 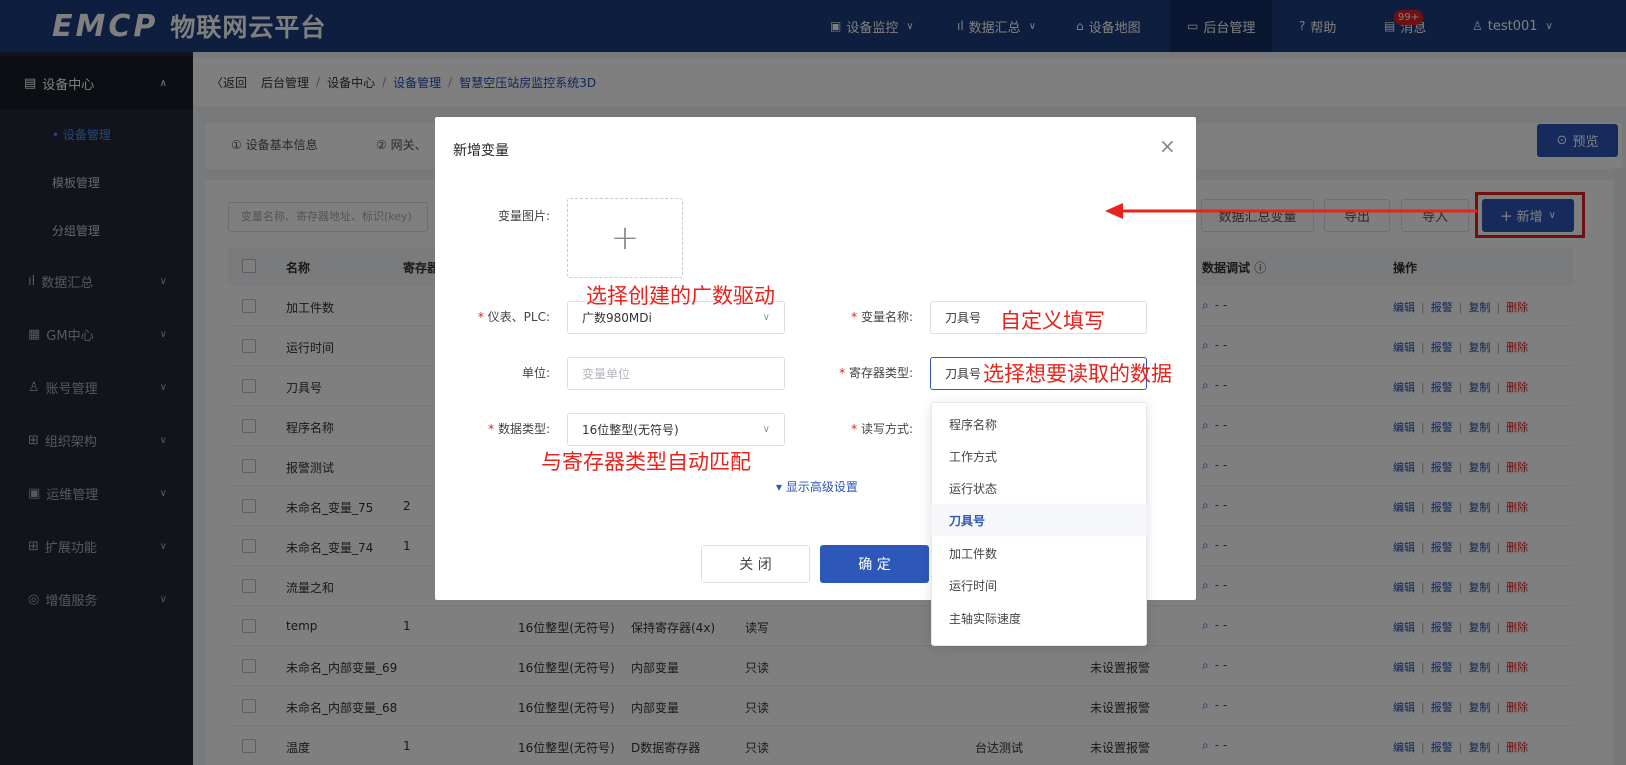 I want to click on image-upload: +, so click(x=625, y=238).